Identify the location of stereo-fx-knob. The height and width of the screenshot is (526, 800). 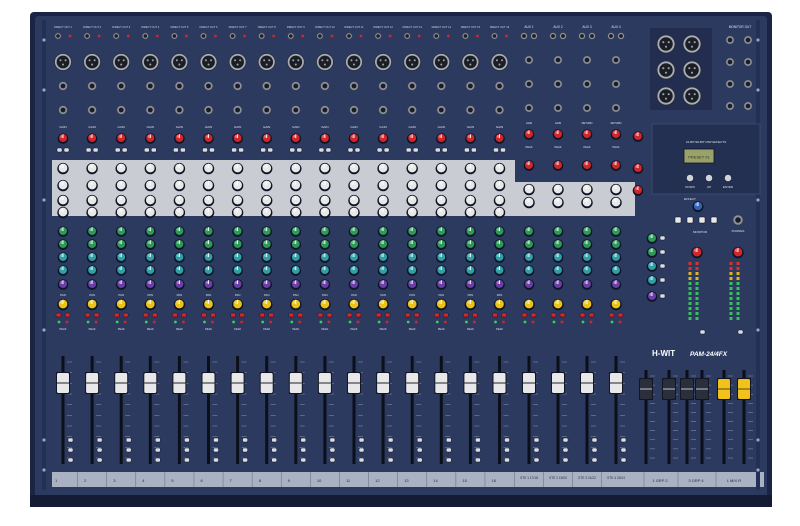
(587, 284).